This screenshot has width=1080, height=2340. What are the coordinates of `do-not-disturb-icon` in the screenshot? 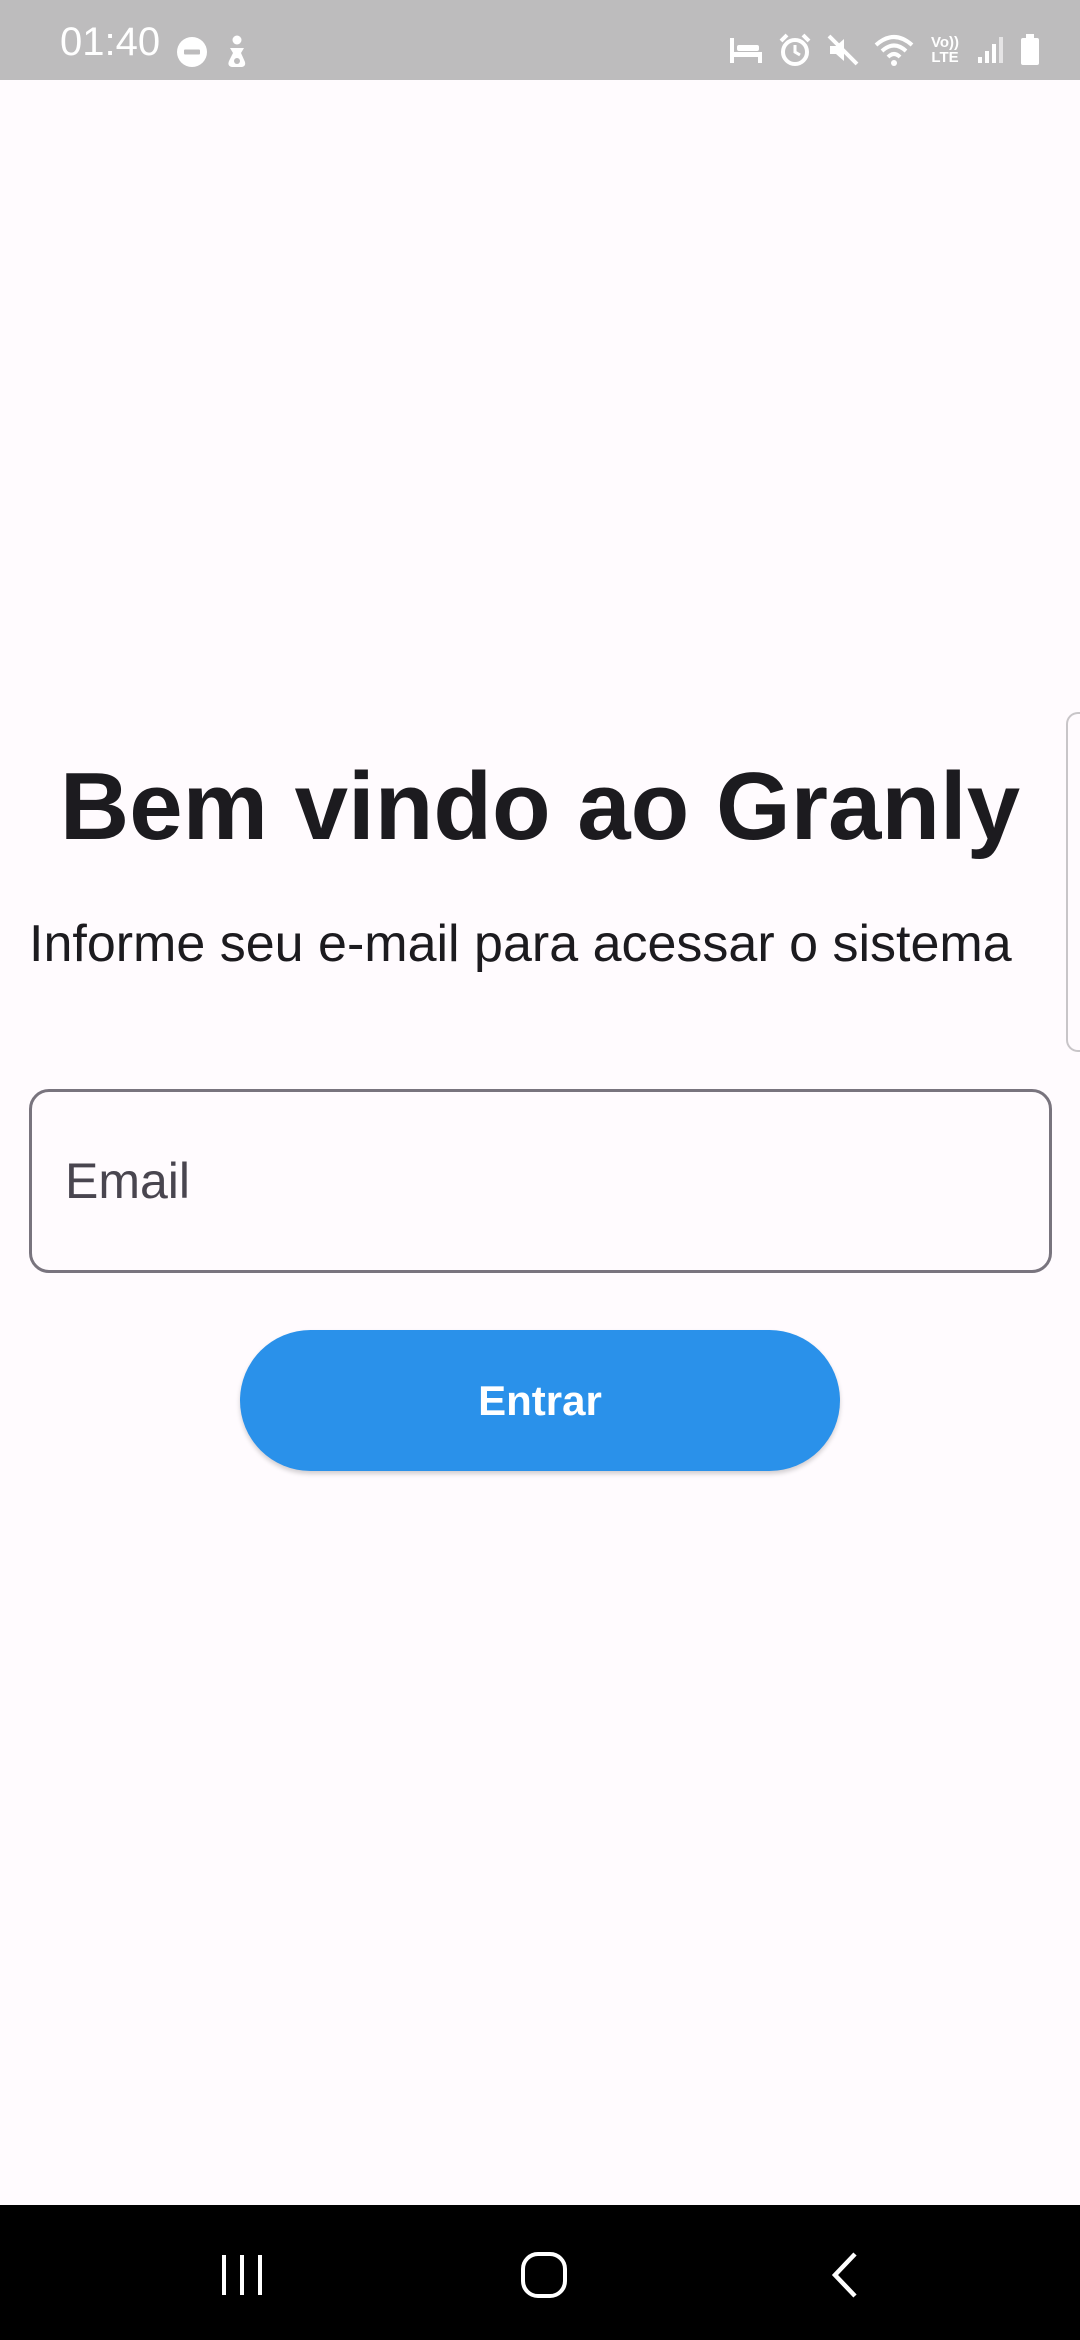 It's located at (192, 52).